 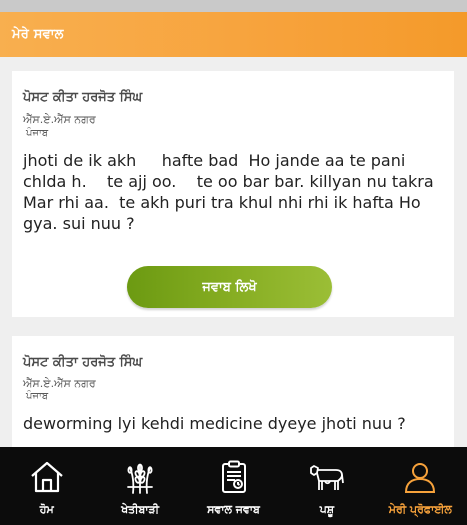 I want to click on cow-icon, so click(x=327, y=477).